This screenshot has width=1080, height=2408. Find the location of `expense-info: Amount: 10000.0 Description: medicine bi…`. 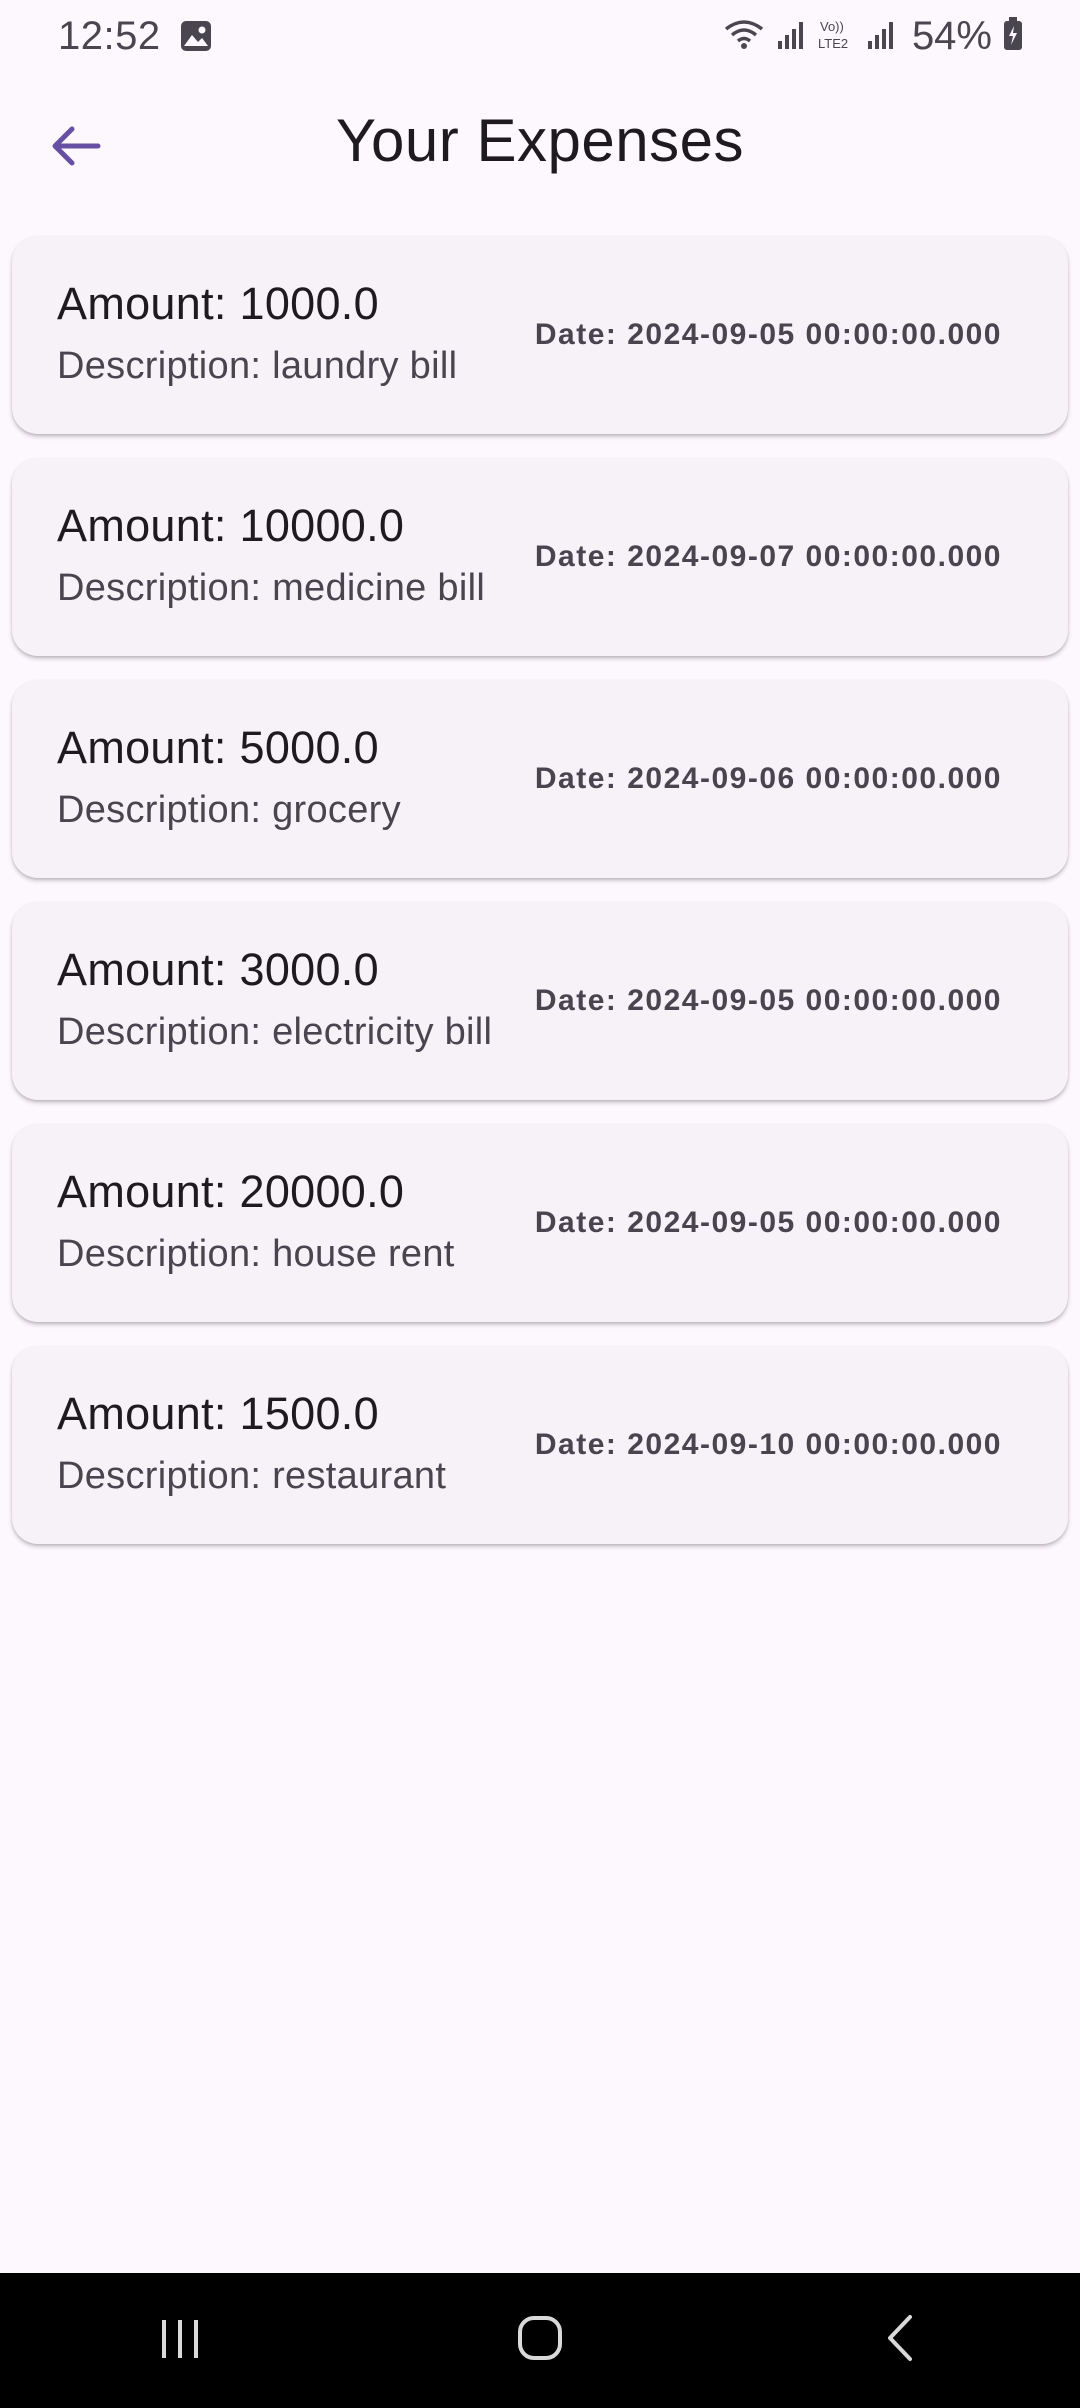

expense-info: Amount: 10000.0 Description: medicine bi… is located at coordinates (277, 557).